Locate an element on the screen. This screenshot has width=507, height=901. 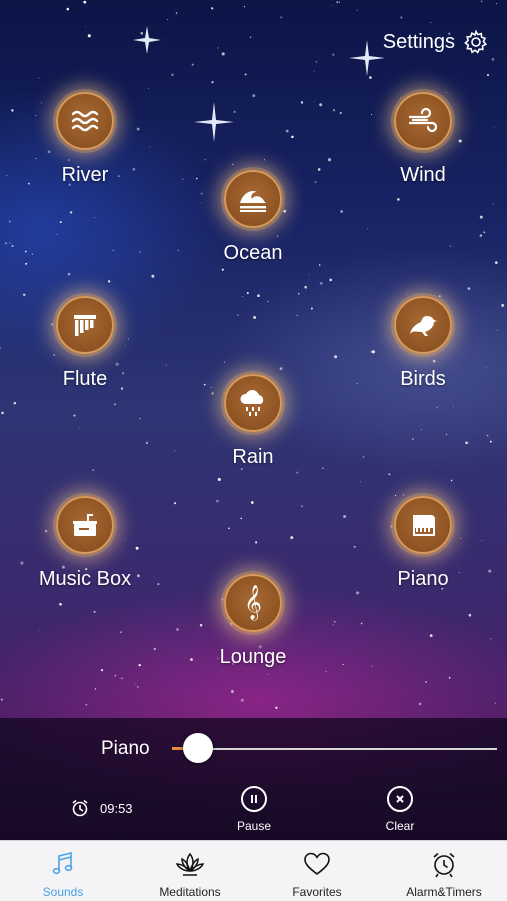
settings-label: Settings is located at coordinates (418, 41).